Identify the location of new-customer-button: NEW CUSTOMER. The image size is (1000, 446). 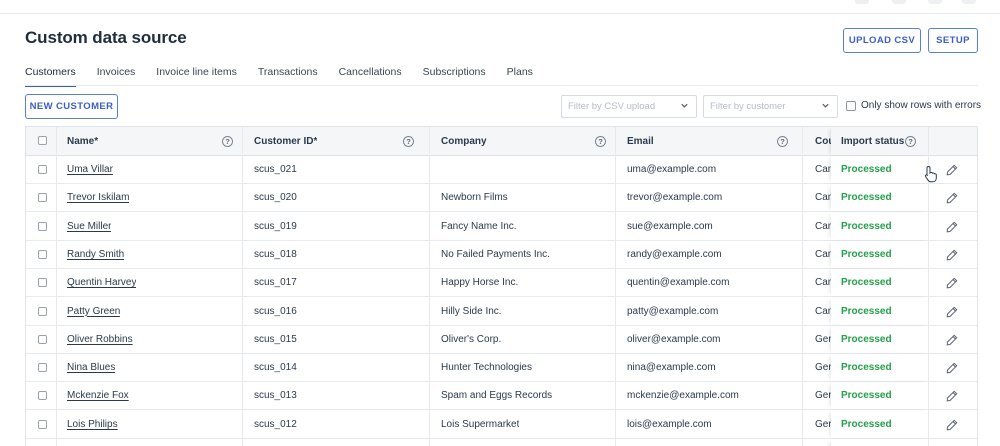
(71, 106).